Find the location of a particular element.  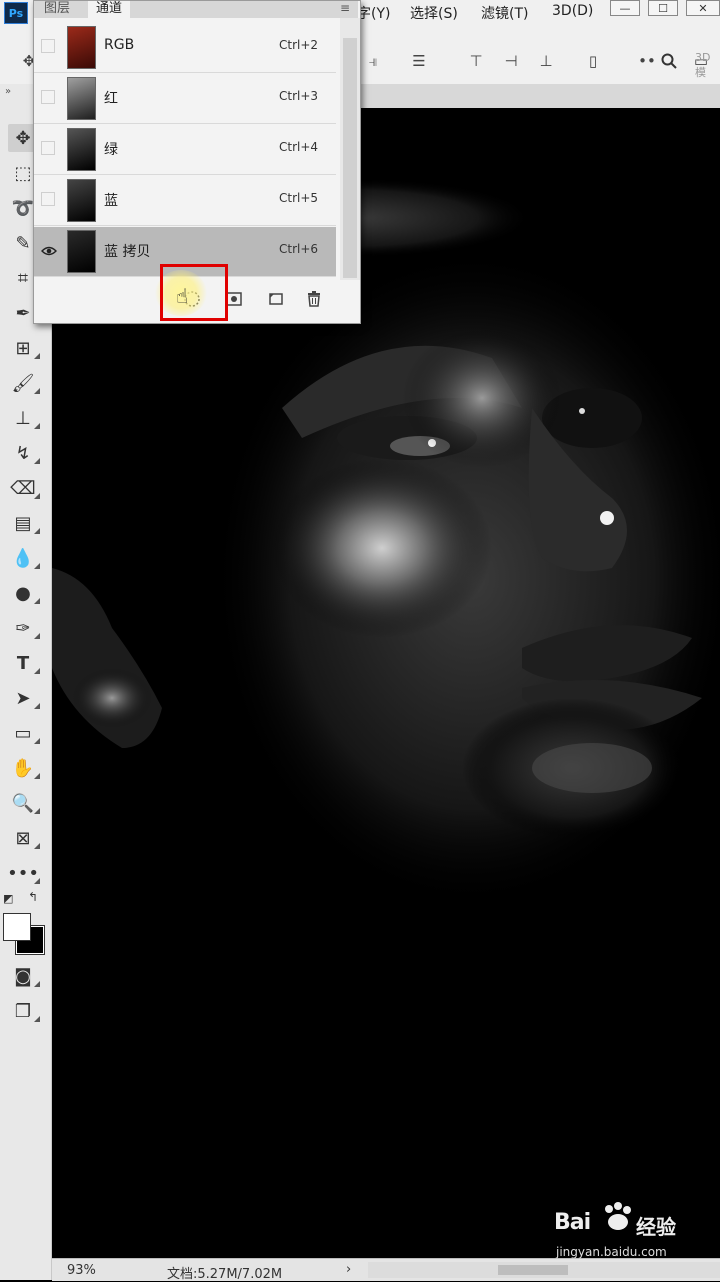

tab-layers: 图层 is located at coordinates (57, 9).